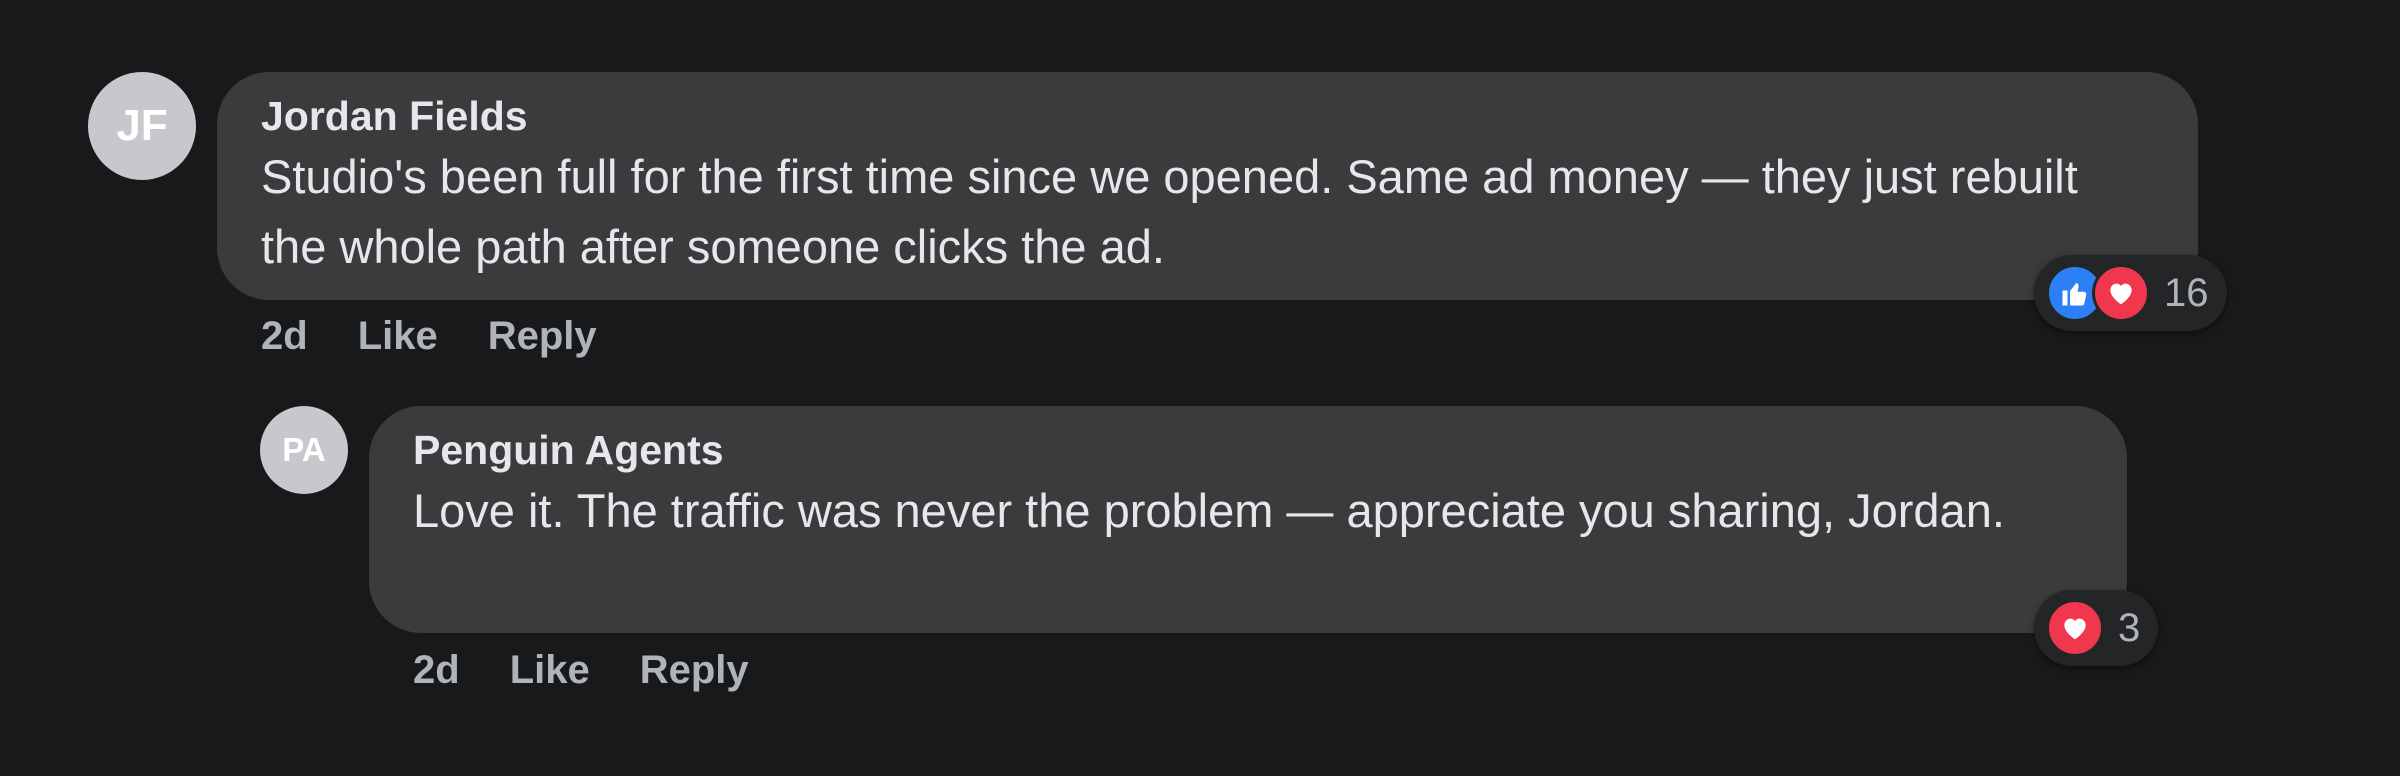 The height and width of the screenshot is (776, 2400). What do you see at coordinates (304, 450) in the screenshot?
I see `avatar: PA` at bounding box center [304, 450].